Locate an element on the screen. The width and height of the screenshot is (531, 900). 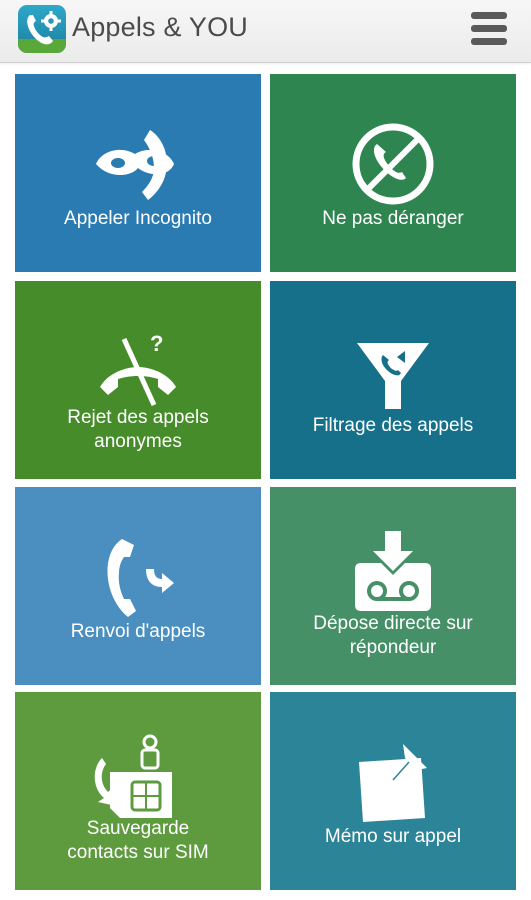
call-memo-note-icon is located at coordinates (393, 783).